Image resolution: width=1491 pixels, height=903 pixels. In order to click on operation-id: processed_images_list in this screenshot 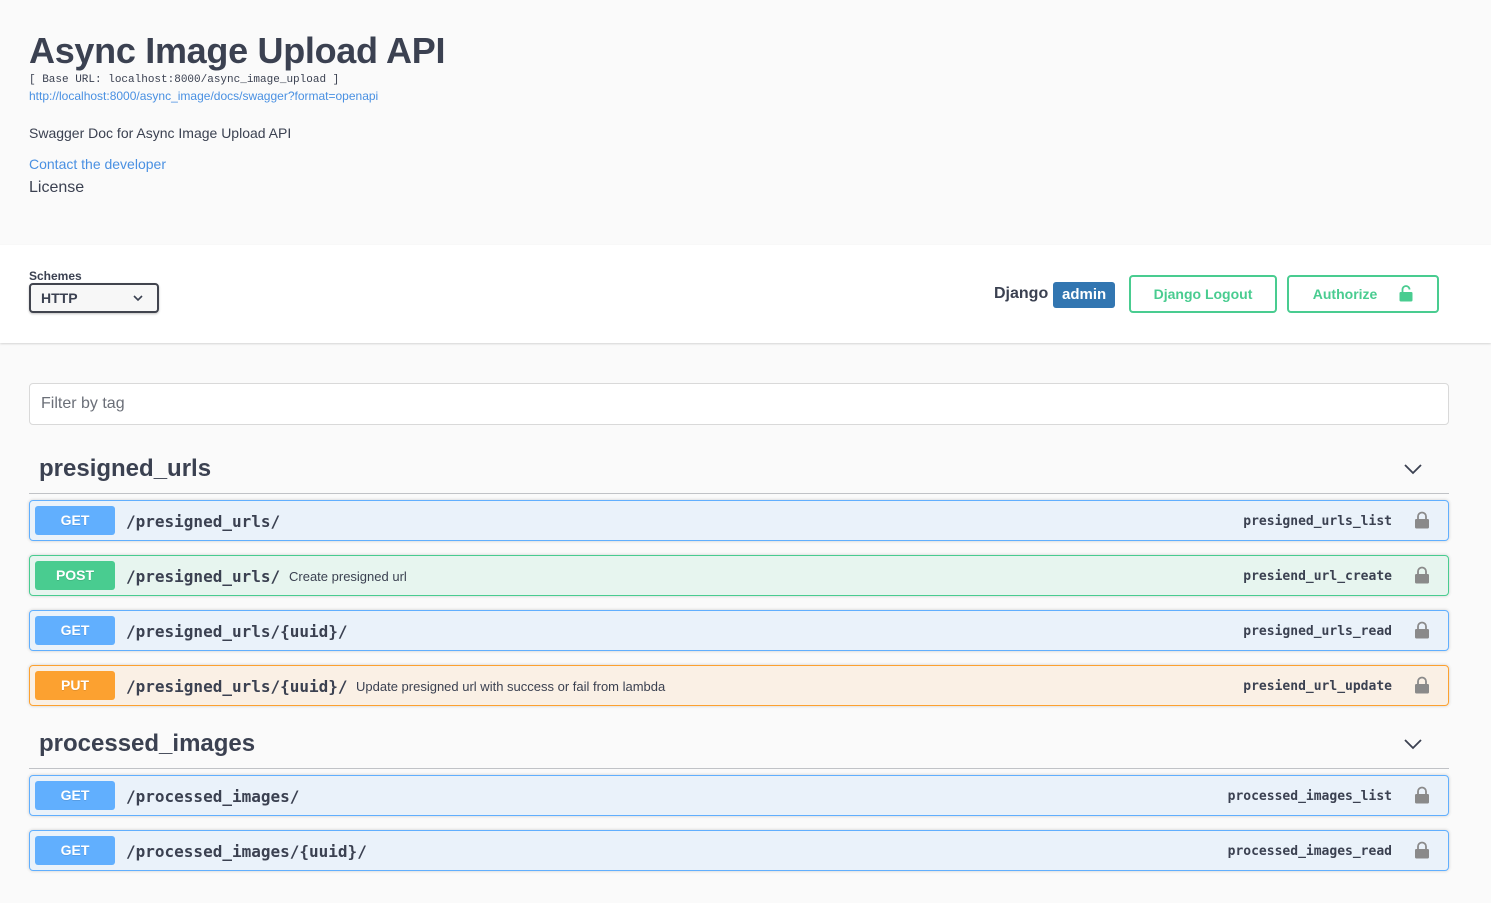, I will do `click(1309, 796)`.